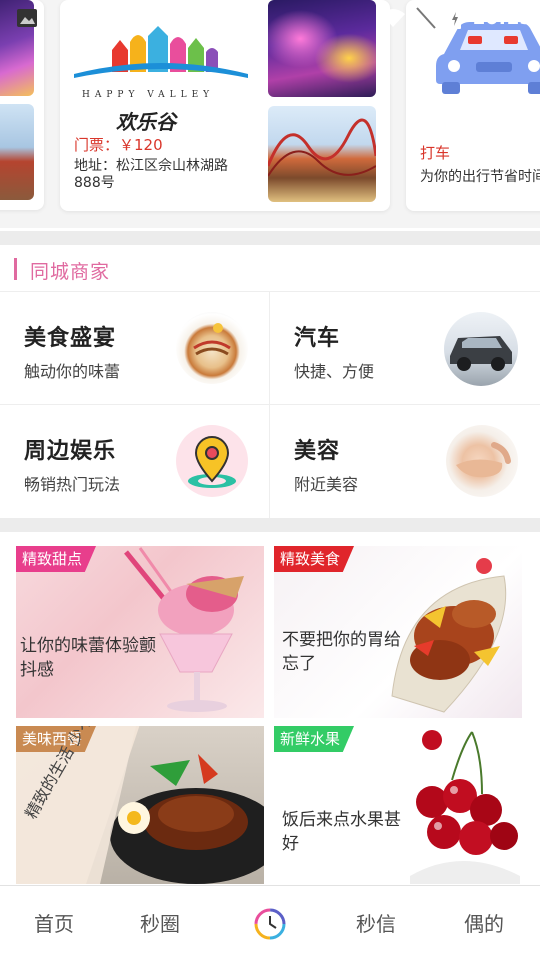  I want to click on nav-messages: 秒信, so click(376, 922).